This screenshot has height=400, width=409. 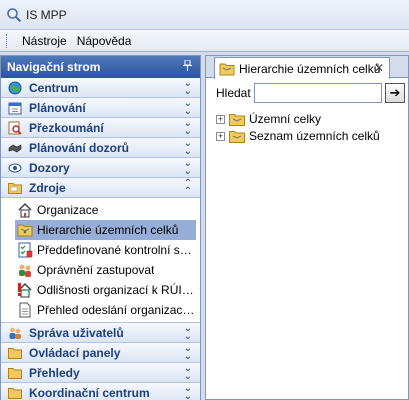 I want to click on handshake-icon, so click(x=15, y=148).